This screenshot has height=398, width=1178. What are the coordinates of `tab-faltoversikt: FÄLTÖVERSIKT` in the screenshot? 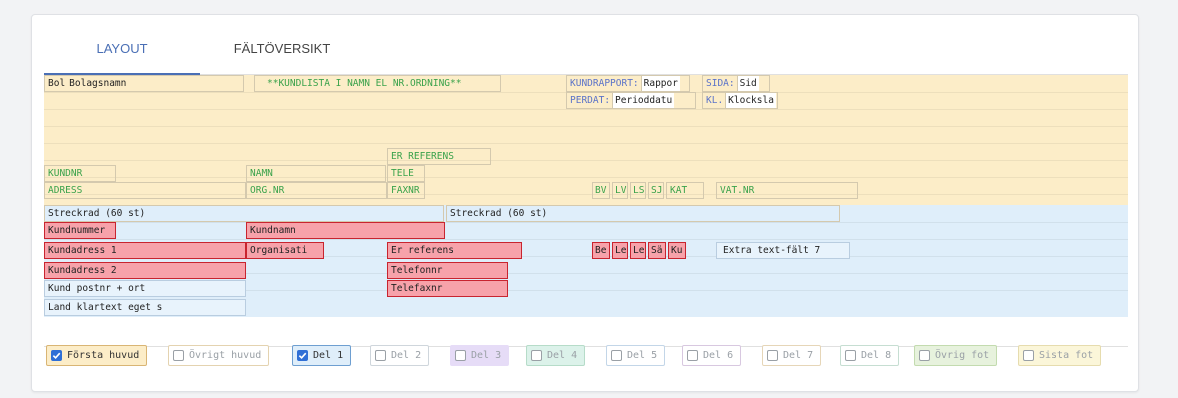 It's located at (282, 49).